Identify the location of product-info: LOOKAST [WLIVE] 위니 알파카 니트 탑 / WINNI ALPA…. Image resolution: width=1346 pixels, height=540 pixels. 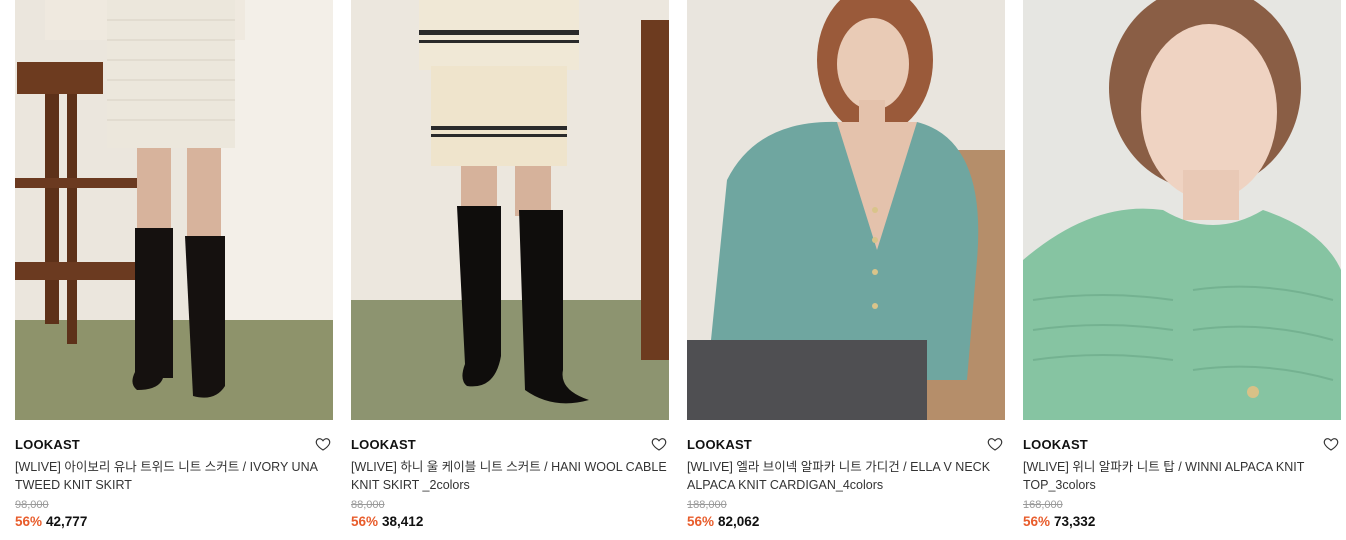
(1182, 481).